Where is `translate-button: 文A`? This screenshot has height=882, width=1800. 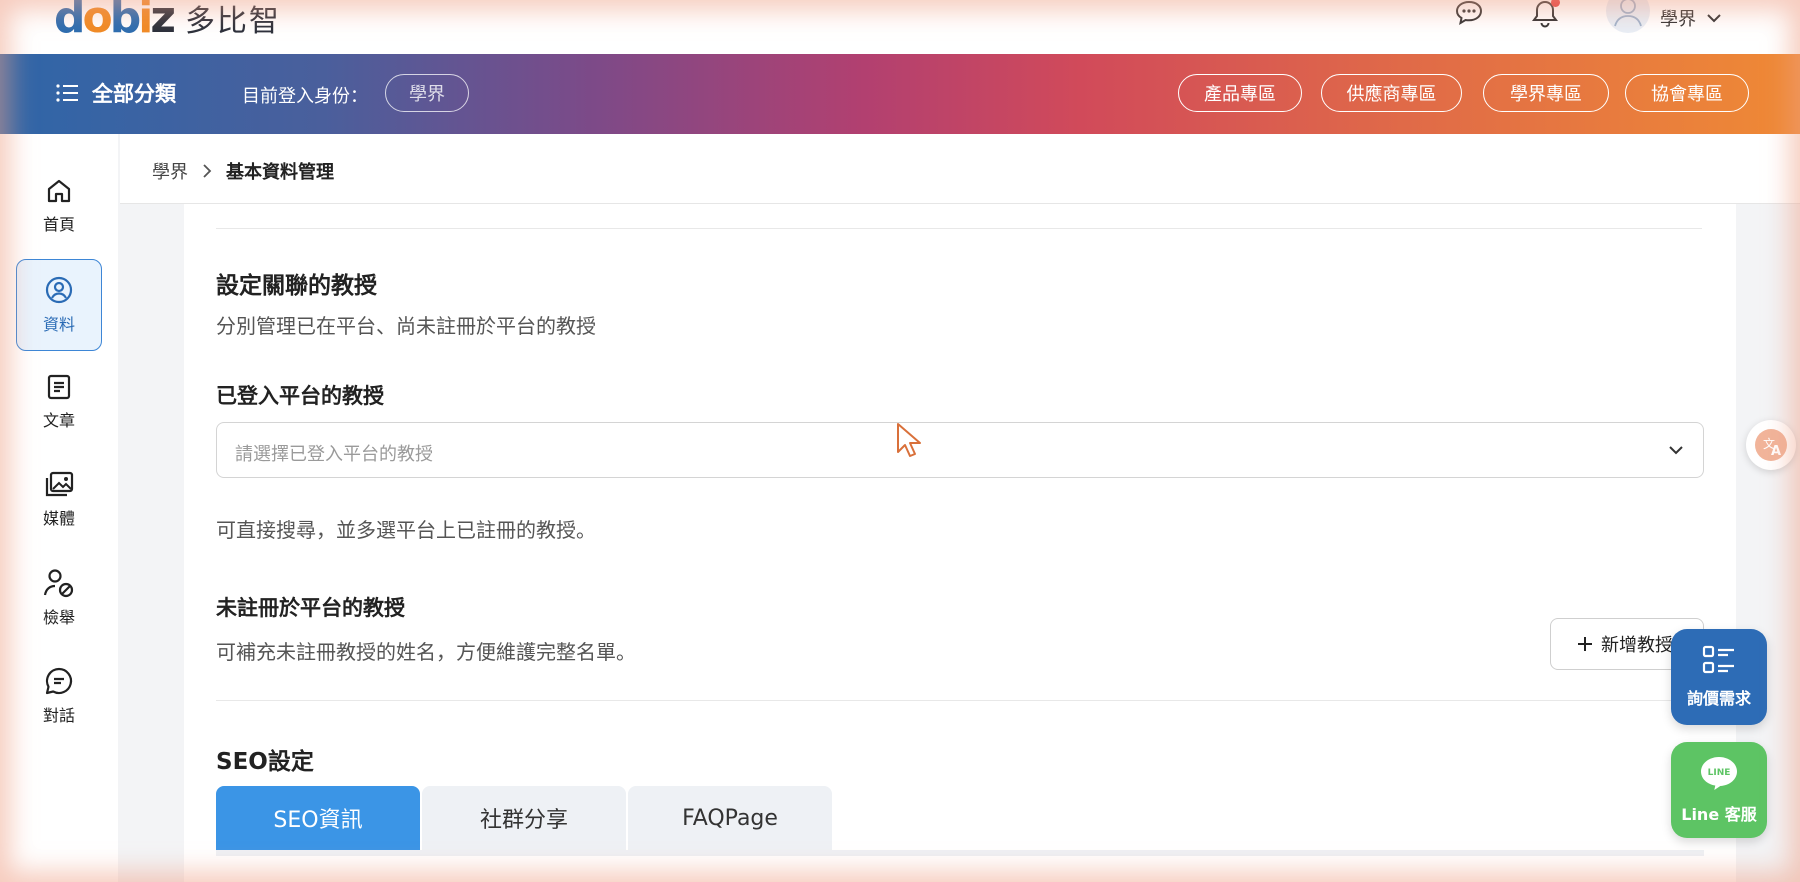
translate-button: 文A is located at coordinates (1771, 445).